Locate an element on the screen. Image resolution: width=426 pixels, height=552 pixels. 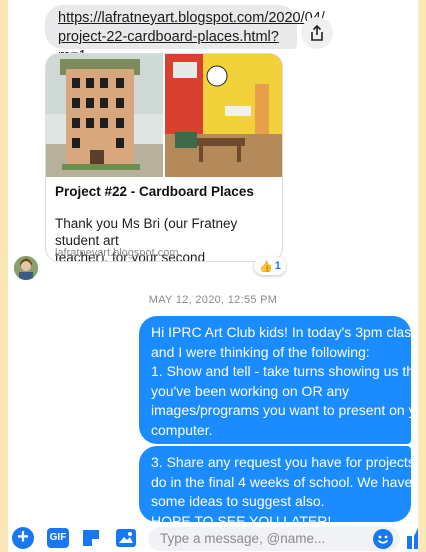
message-line: you've been working on OR any is located at coordinates (250, 390).